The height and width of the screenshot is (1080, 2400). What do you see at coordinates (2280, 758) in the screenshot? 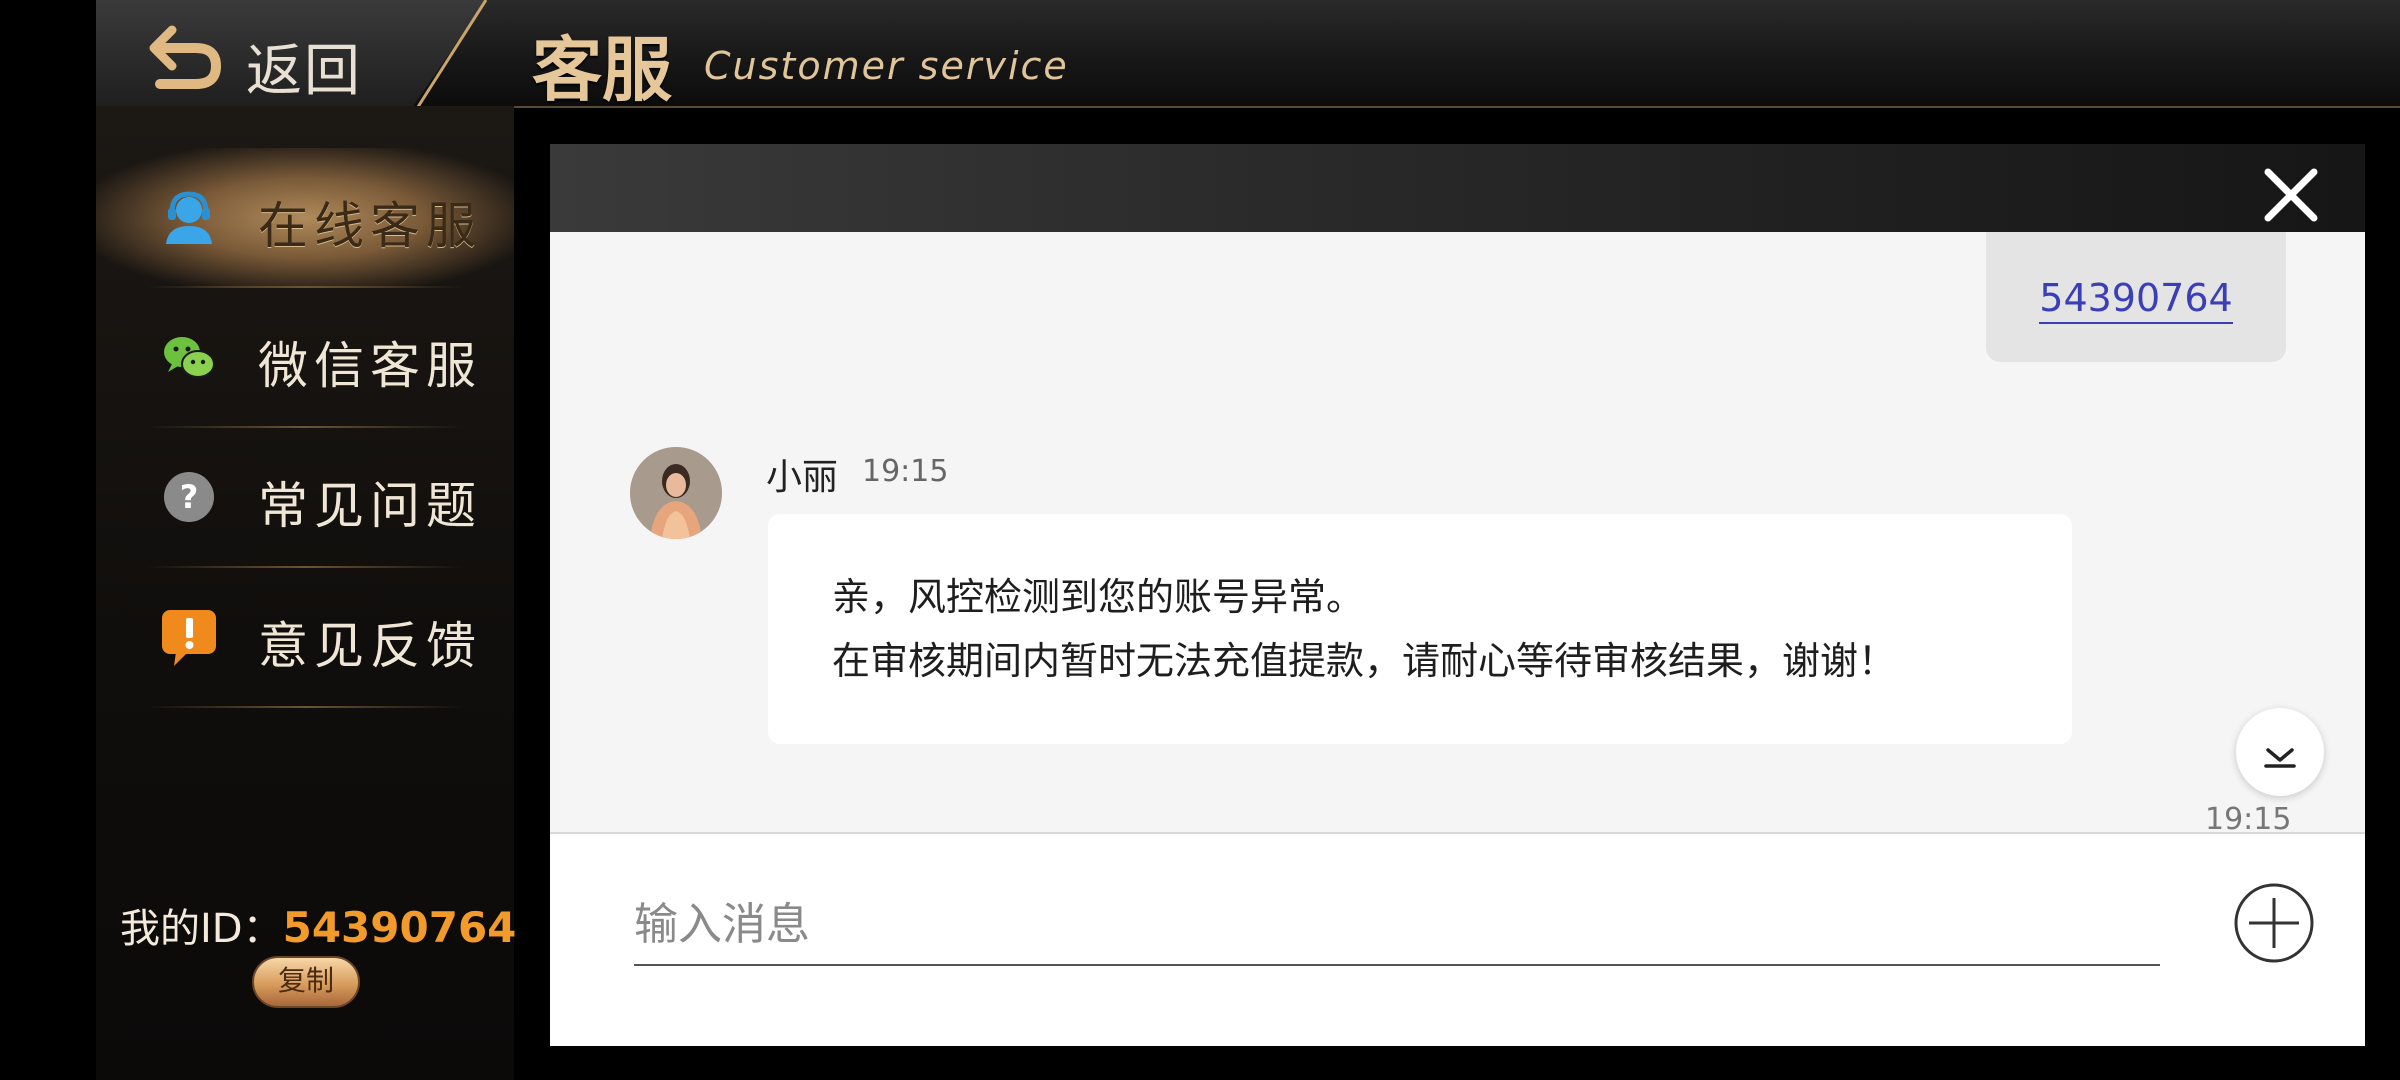
I see `chevron-down-icon` at bounding box center [2280, 758].